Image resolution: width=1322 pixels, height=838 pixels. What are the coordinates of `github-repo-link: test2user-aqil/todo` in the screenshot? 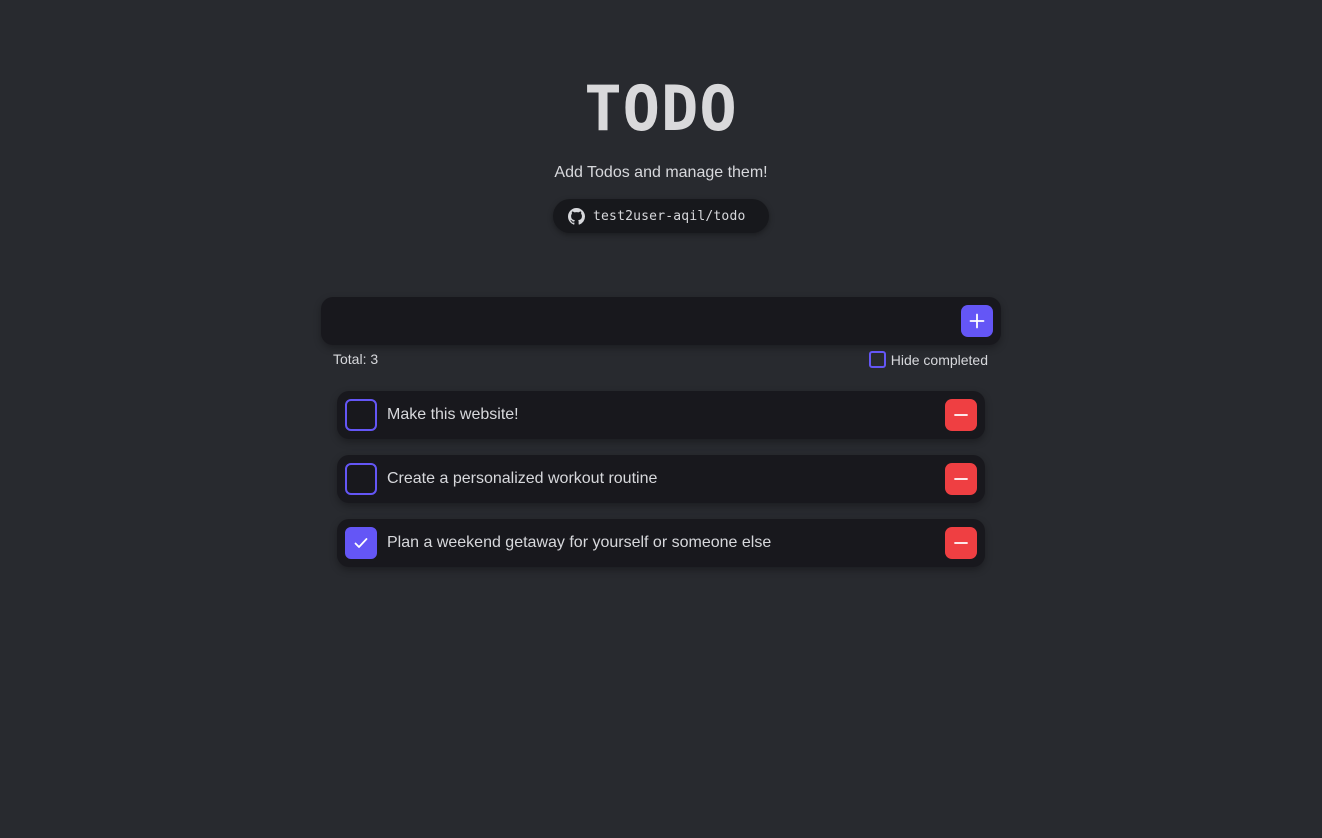 It's located at (661, 216).